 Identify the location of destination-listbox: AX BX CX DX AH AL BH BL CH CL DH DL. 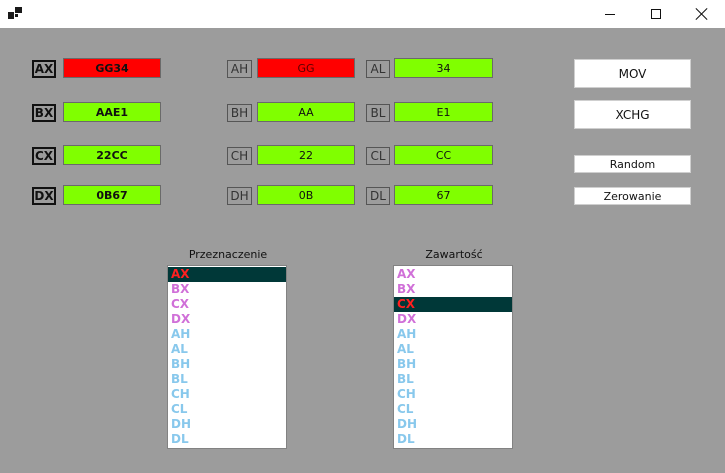
(227, 357).